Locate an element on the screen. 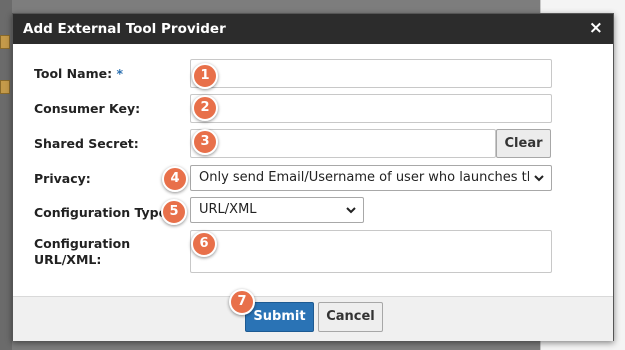  shared-secret-label: Shared Secret: is located at coordinates (86, 143).